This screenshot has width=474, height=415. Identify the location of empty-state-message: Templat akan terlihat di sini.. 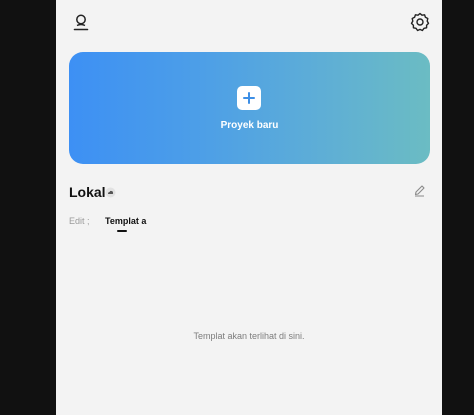
(249, 336).